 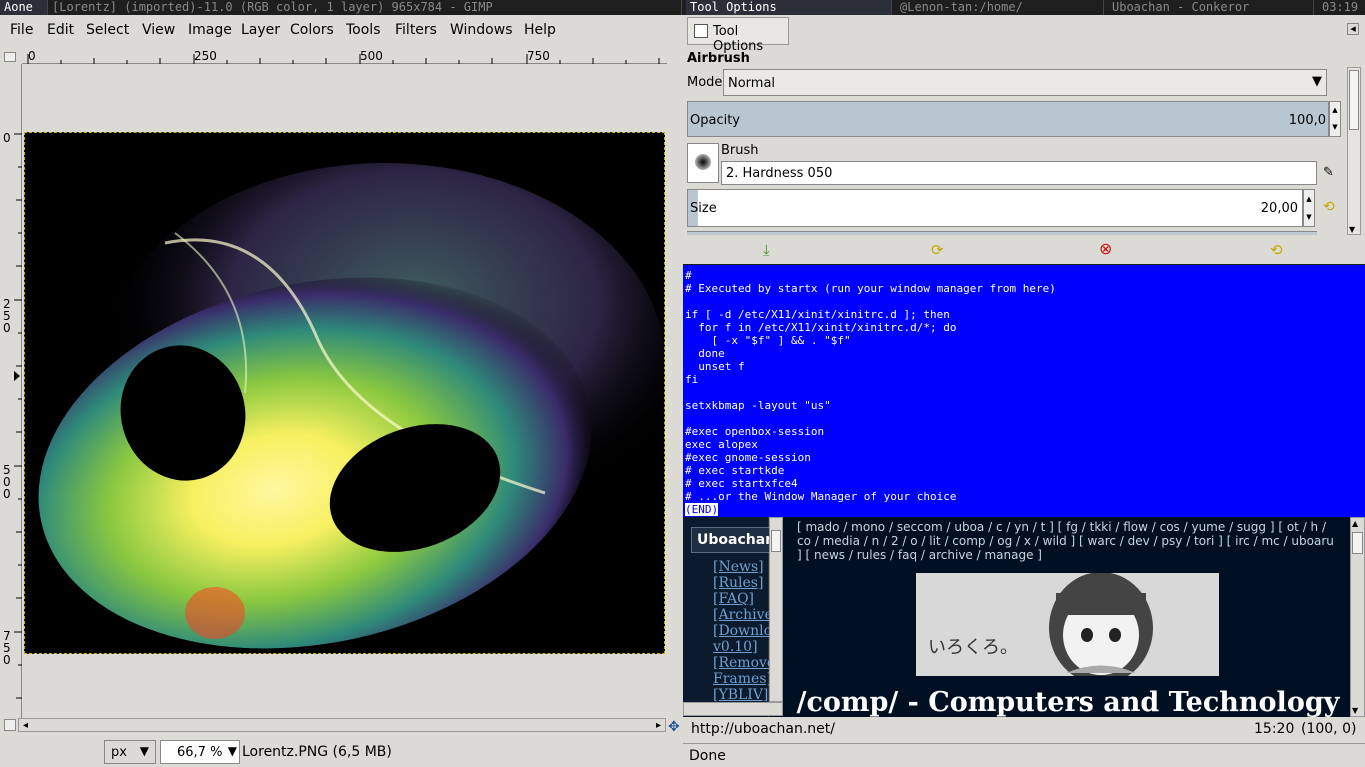 I want to click on terminal-line: if [ -d /etc/X11/xinit/xinitrc.d ]; then, so click(x=817, y=314).